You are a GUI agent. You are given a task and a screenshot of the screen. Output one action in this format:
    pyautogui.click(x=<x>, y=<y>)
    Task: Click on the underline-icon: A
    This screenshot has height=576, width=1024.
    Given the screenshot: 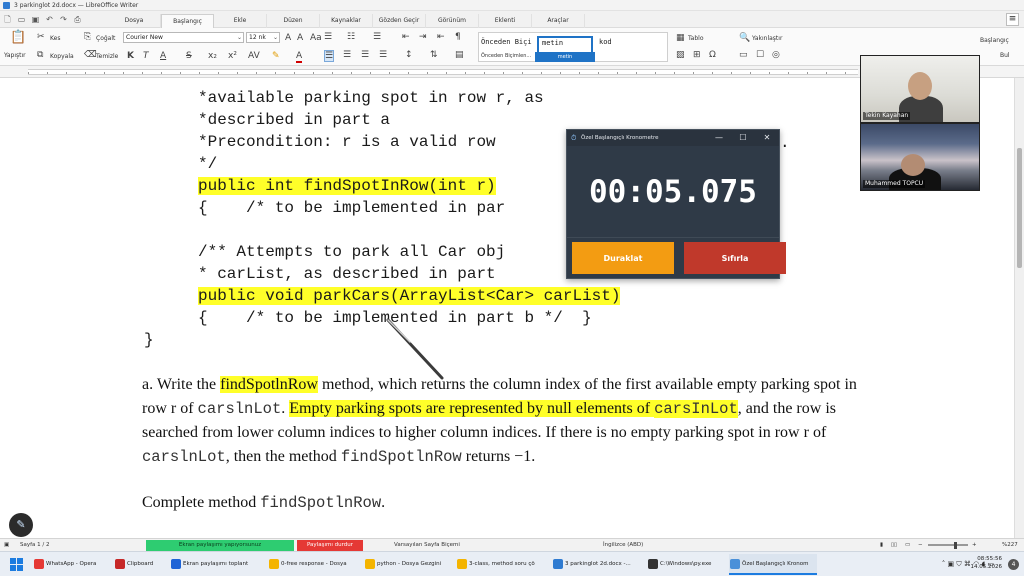 What is the action you would take?
    pyautogui.click(x=163, y=56)
    